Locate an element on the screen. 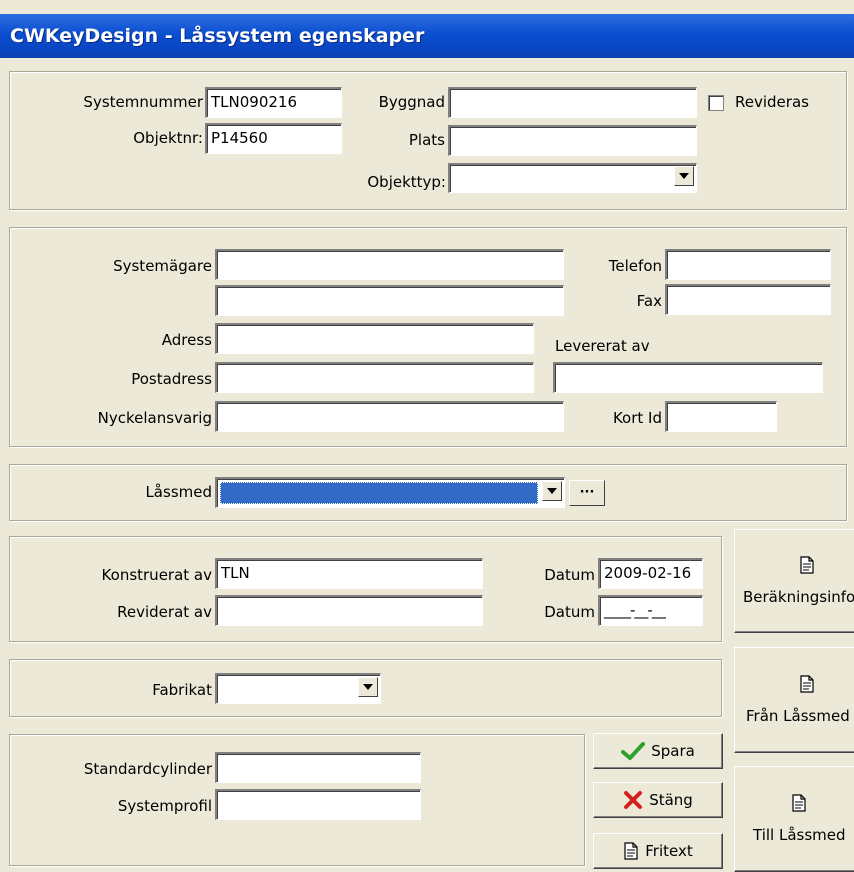 The height and width of the screenshot is (872, 854). berakningsinfo-label: Beräkningsinfo is located at coordinates (798, 597).